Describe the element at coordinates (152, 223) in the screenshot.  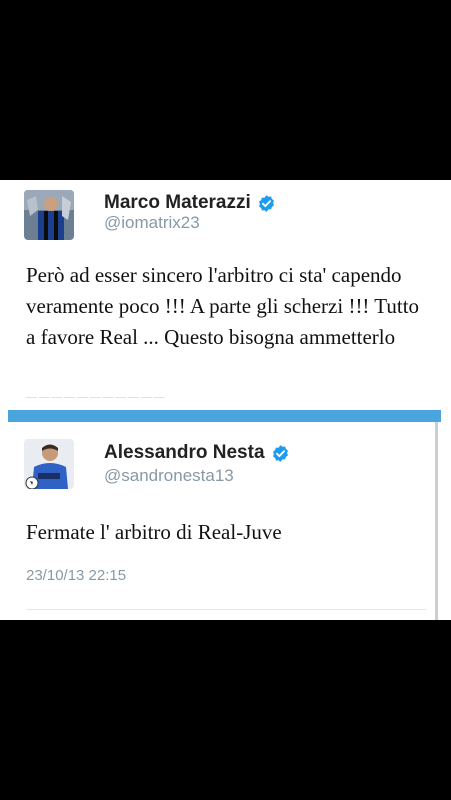
I see `author-handle: @iomatrix23` at that location.